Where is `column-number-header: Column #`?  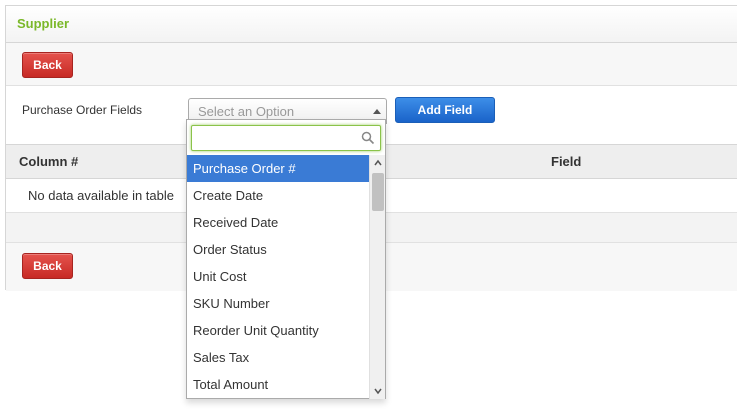
column-number-header: Column # is located at coordinates (48, 161).